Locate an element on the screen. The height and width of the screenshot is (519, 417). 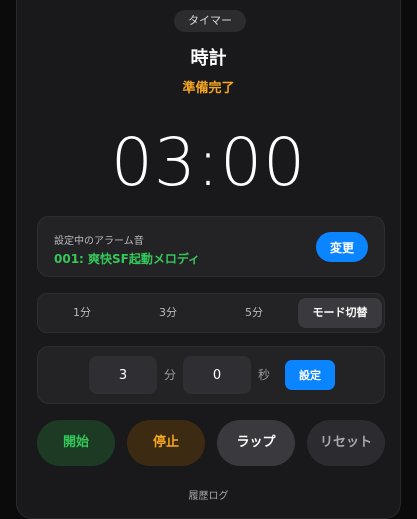
page-title: 時計 is located at coordinates (208, 58).